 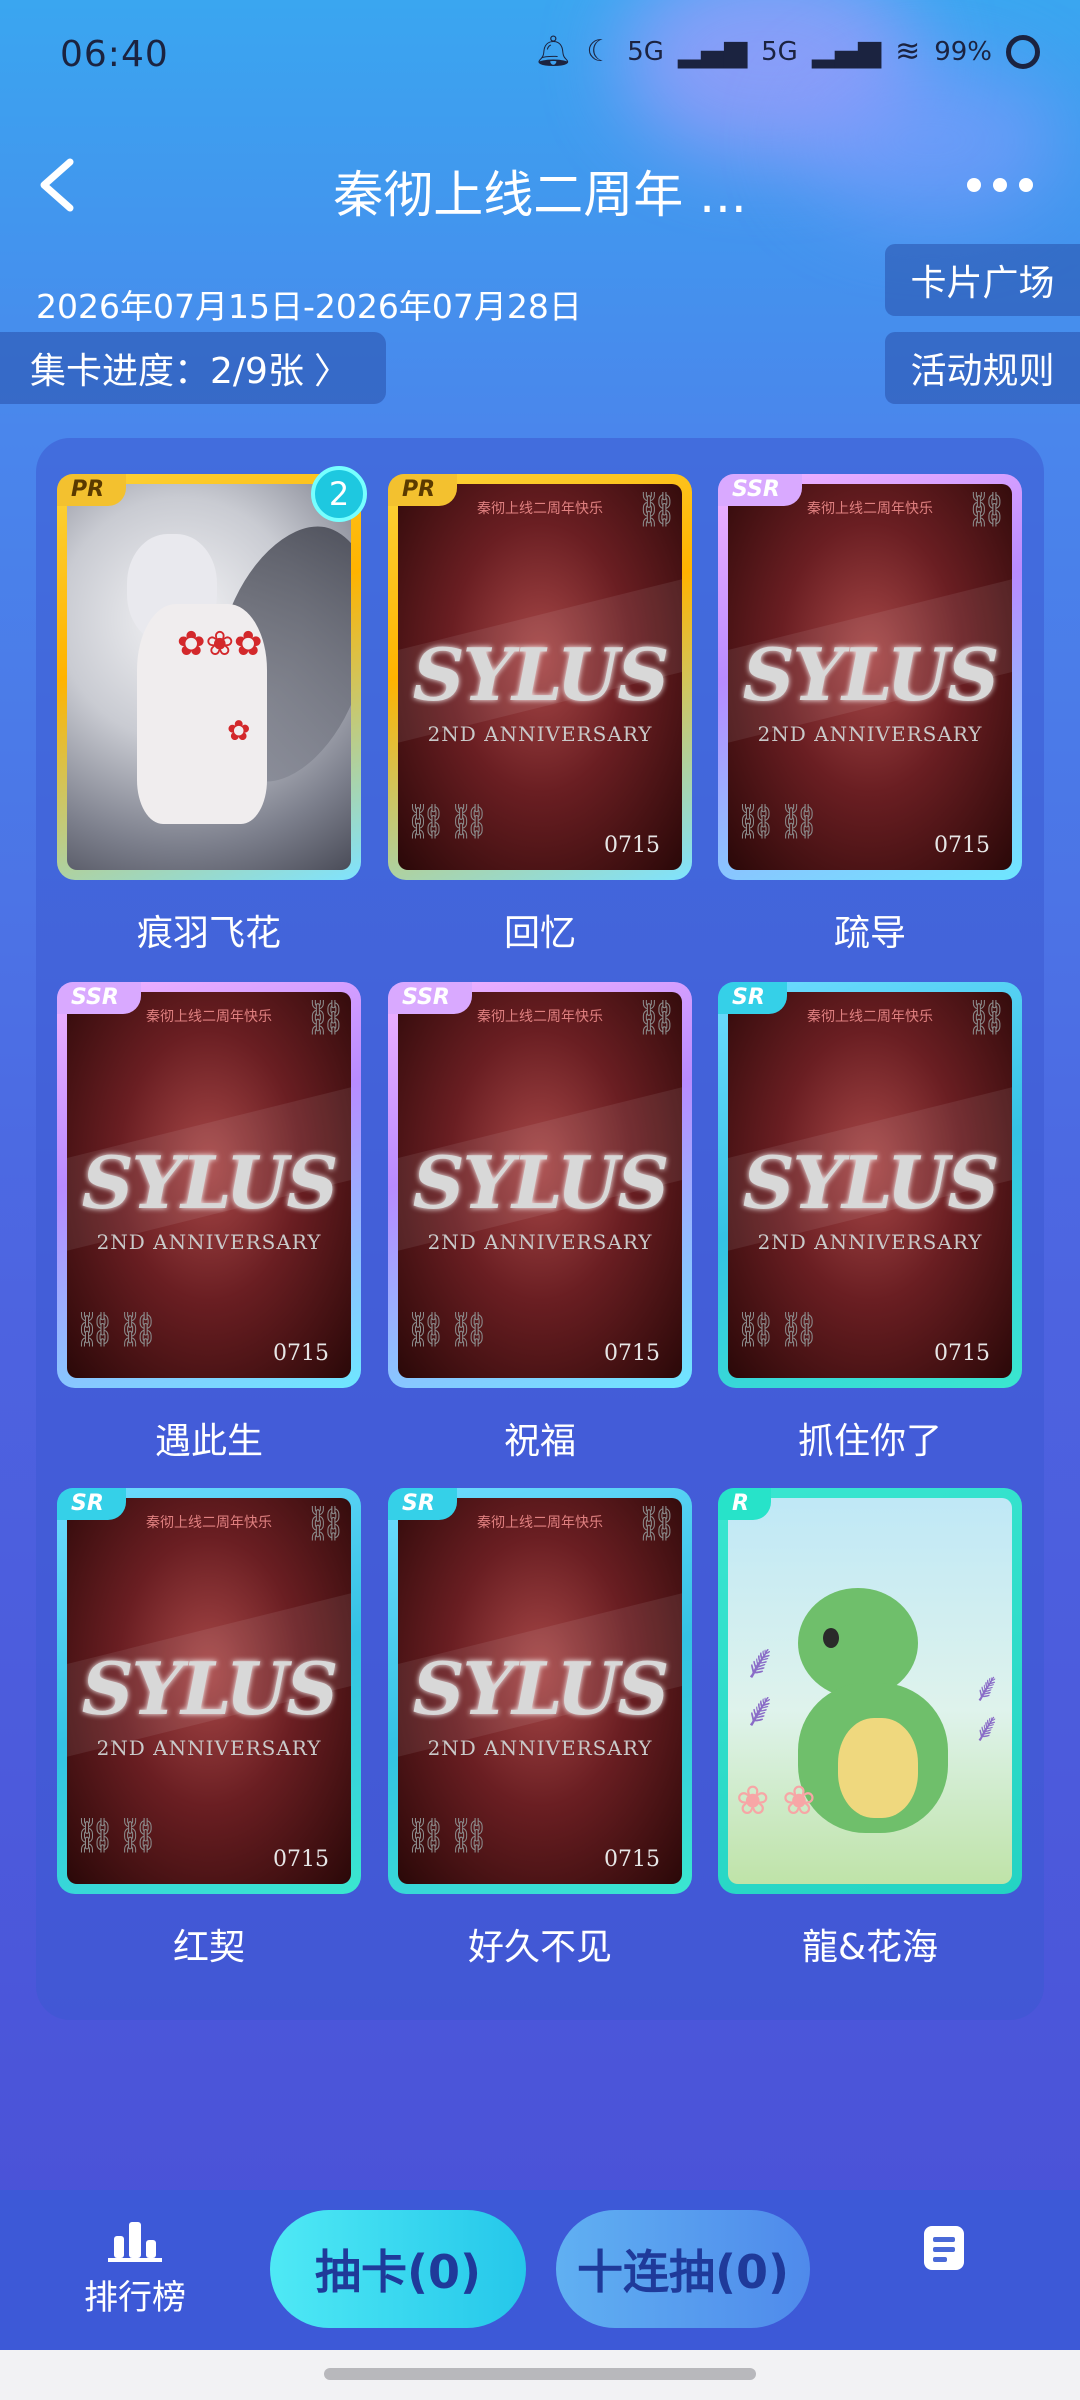 I want to click on progress-label: 集卡进度：2/9张, so click(x=167, y=371).